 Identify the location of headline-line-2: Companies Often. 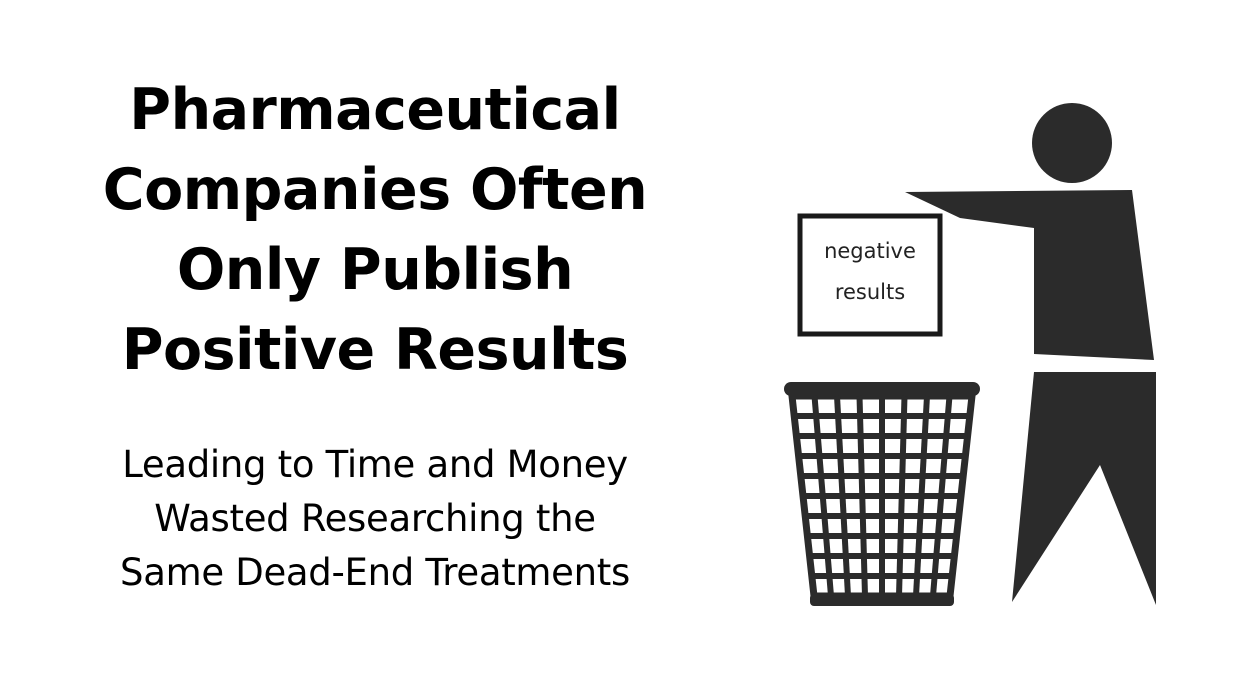
(375, 190).